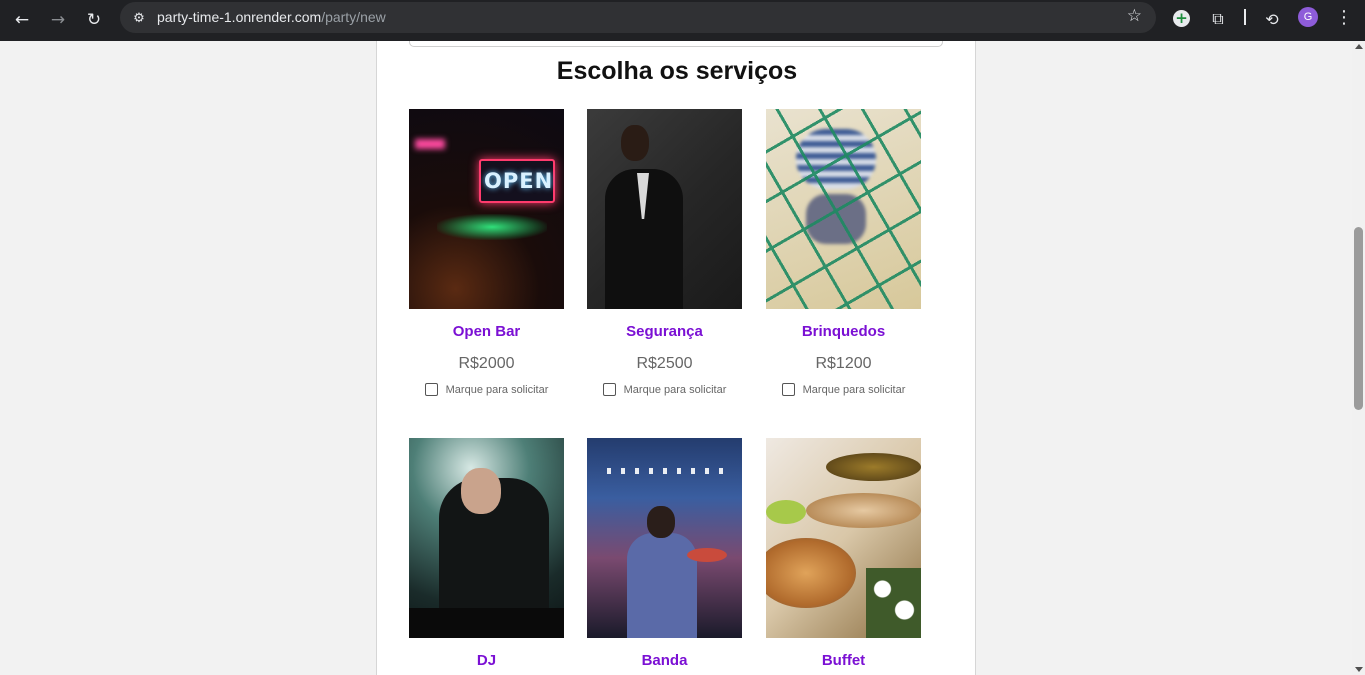  I want to click on browser-menu-icon: ⋮, so click(1344, 17).